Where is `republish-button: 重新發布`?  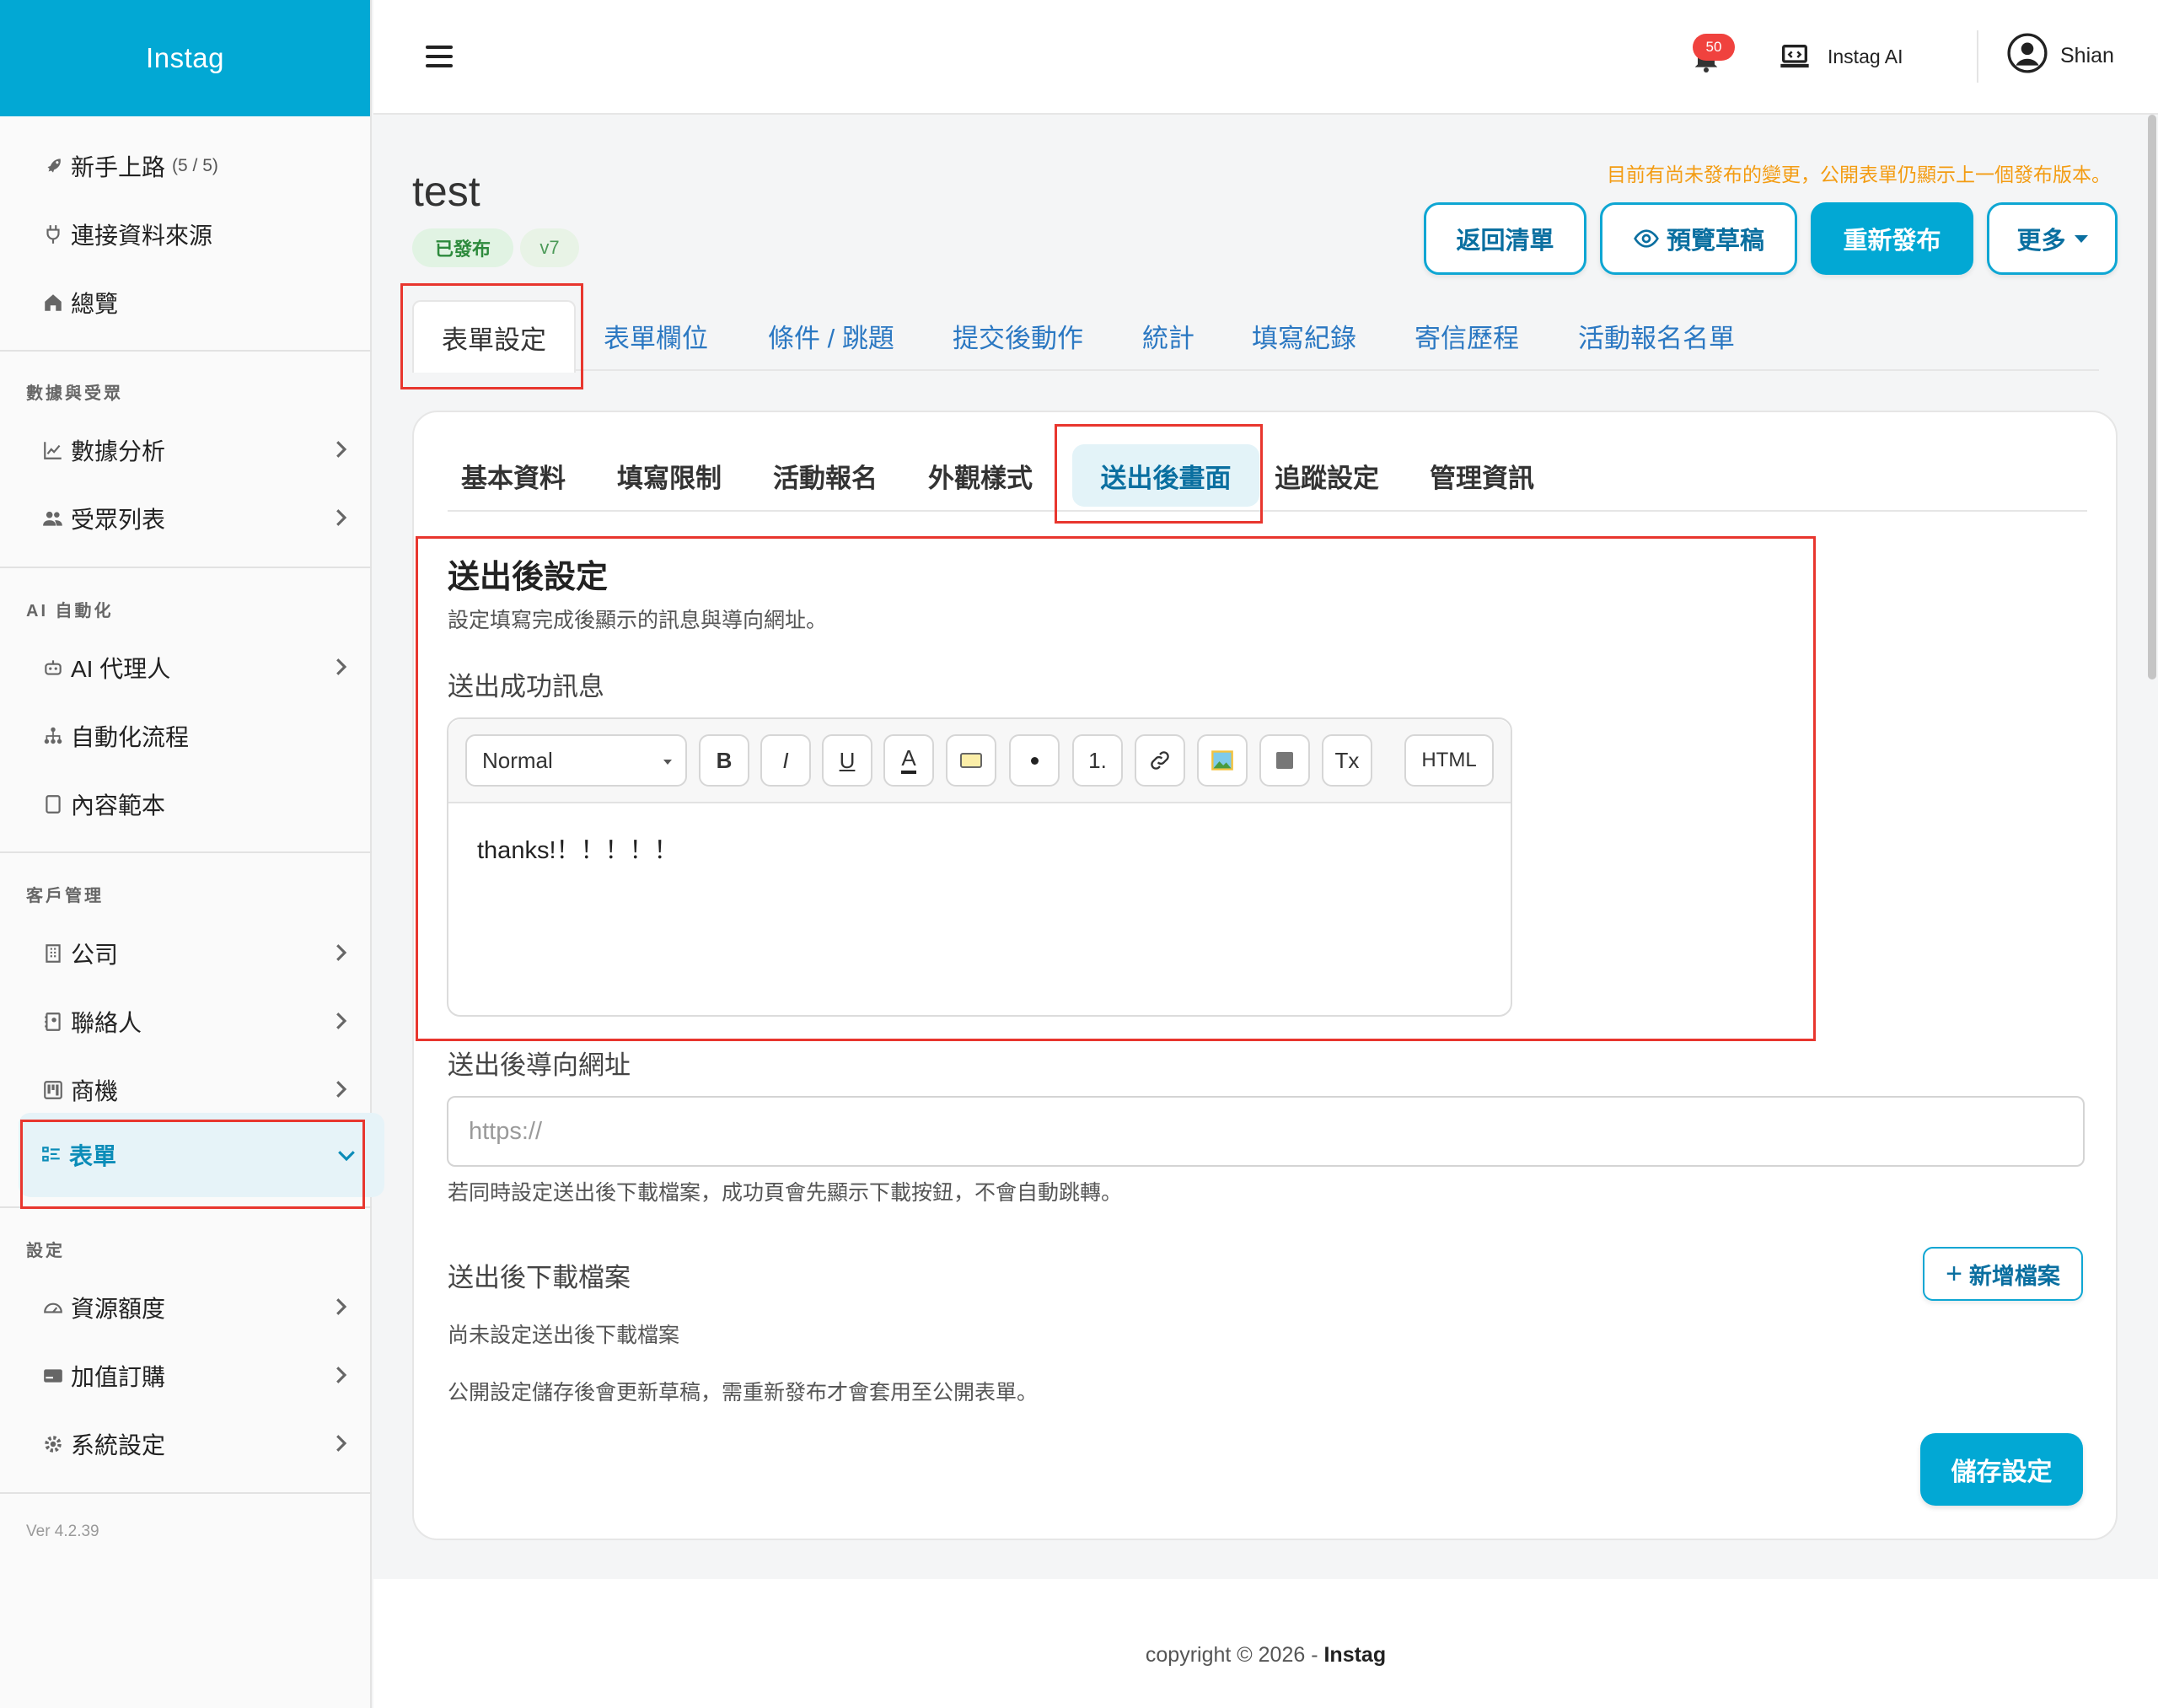
republish-button: 重新發布 is located at coordinates (1892, 238).